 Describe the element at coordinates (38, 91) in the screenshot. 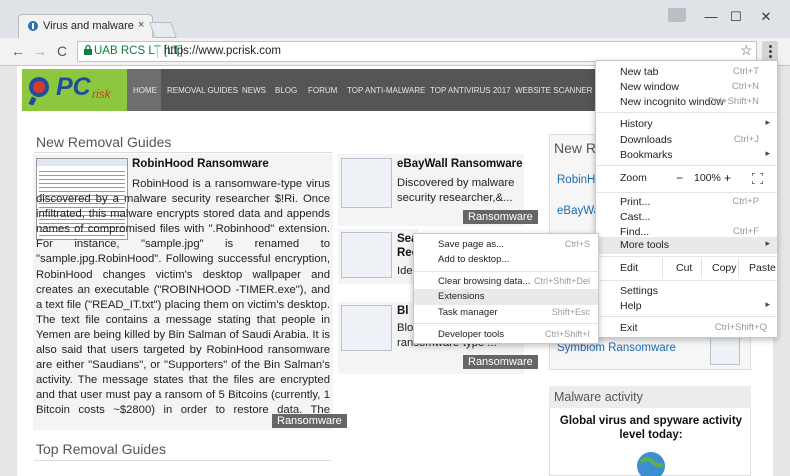

I see `logo-magnifier-icon` at that location.